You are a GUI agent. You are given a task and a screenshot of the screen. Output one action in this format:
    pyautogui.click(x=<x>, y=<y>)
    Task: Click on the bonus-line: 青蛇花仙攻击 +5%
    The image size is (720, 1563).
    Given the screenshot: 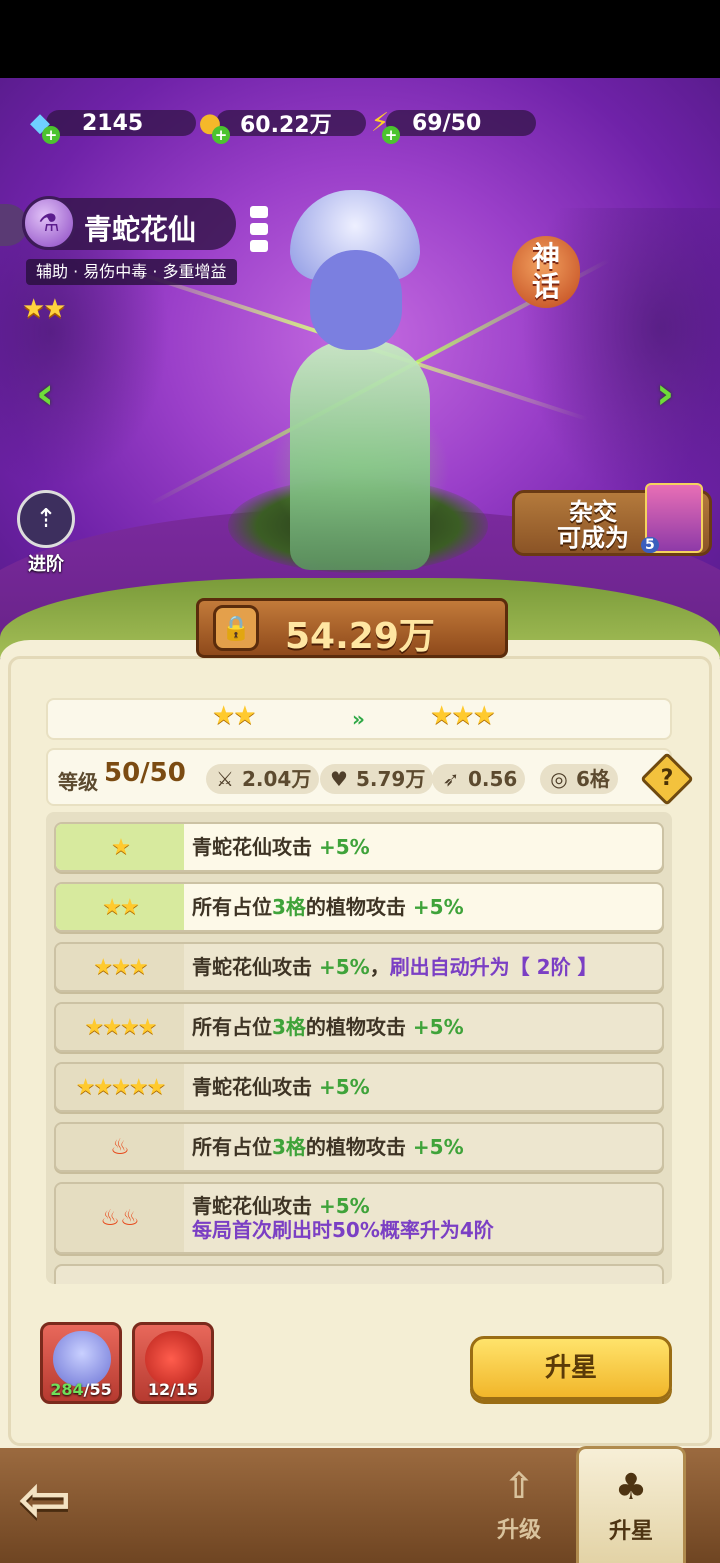 What is the action you would take?
    pyautogui.click(x=422, y=1087)
    